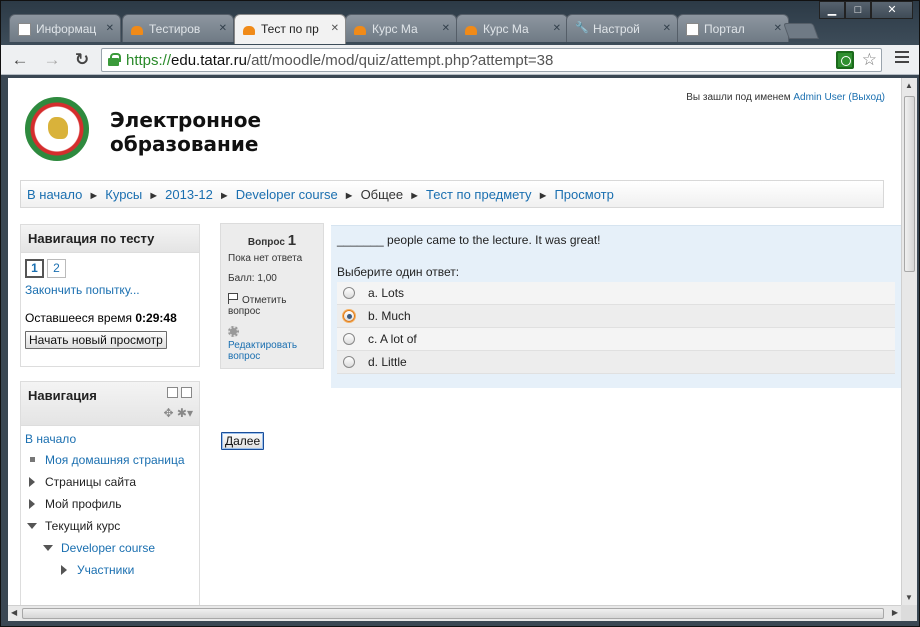  Describe the element at coordinates (56, 268) in the screenshot. I see `question-button-2: 2` at that location.